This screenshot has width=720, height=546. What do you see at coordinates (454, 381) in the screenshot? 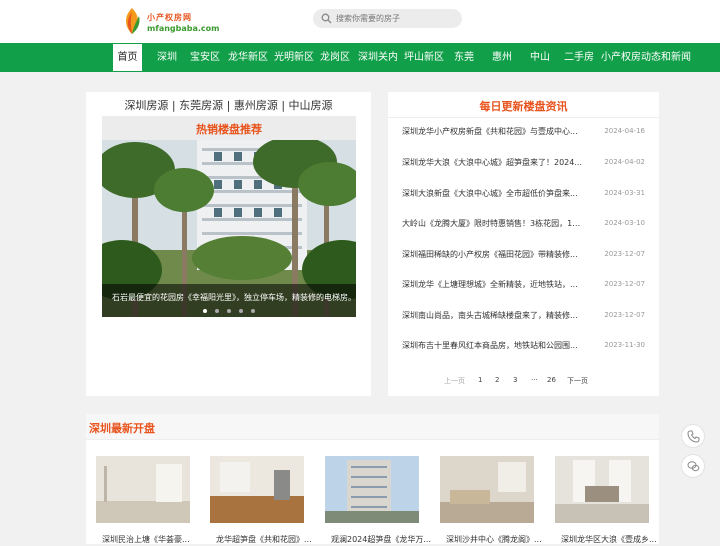
I see `pager-prev: 上一页` at bounding box center [454, 381].